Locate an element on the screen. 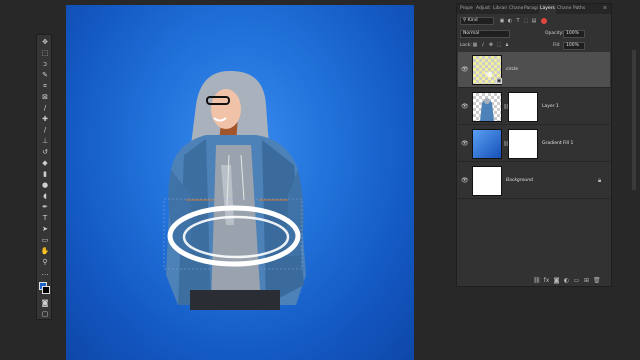  filter-type-icon: T is located at coordinates (518, 21).